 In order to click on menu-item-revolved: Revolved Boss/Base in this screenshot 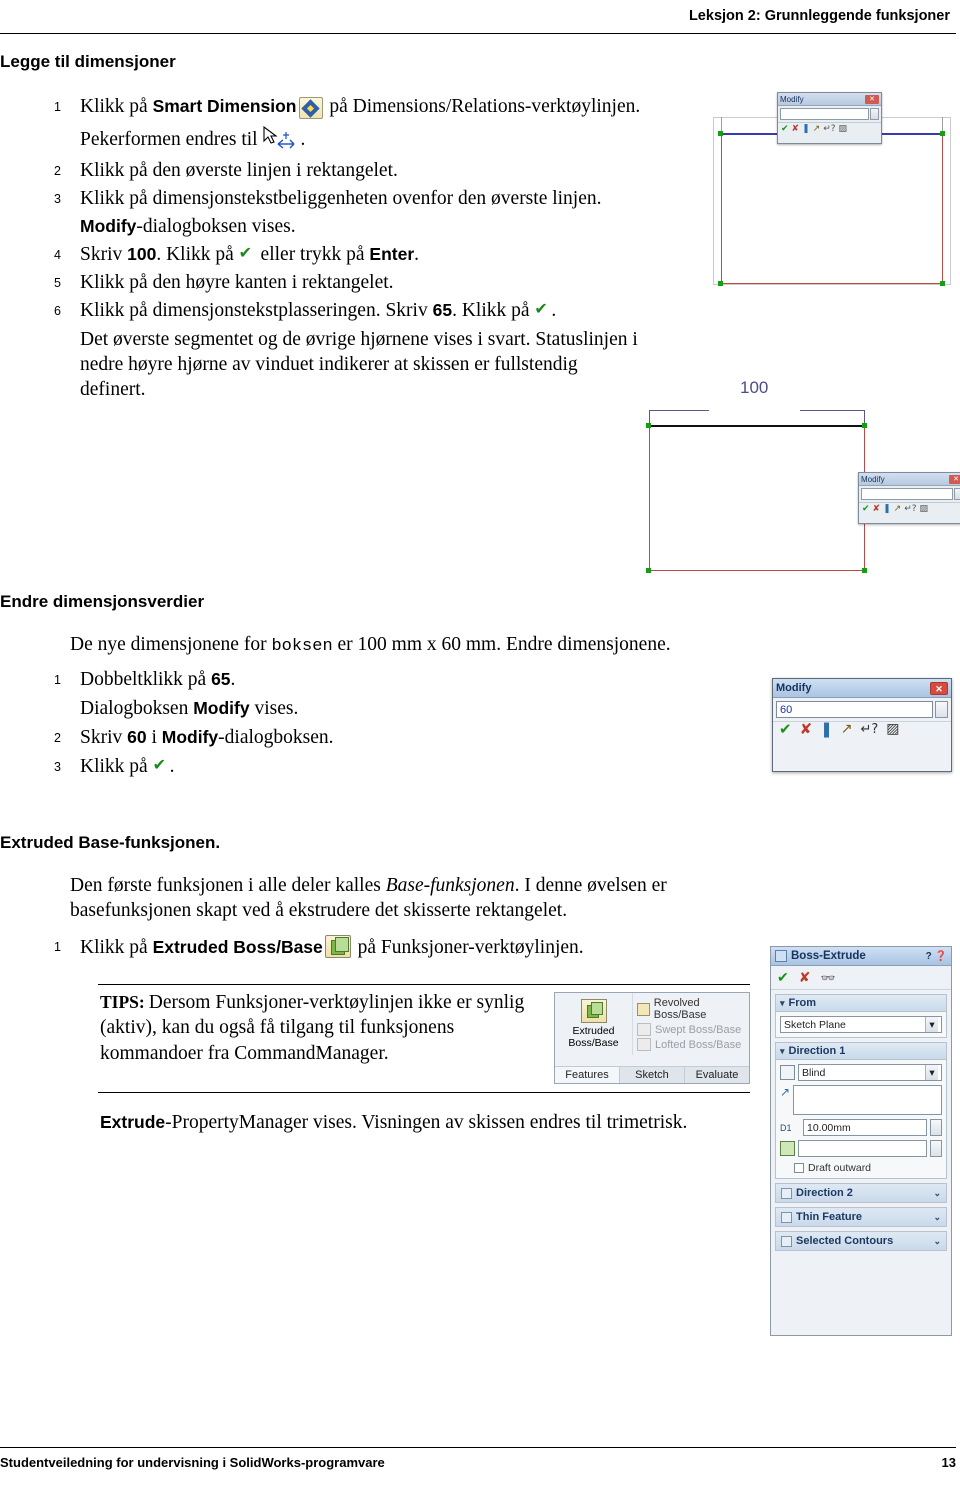, I will do `click(691, 1009)`.